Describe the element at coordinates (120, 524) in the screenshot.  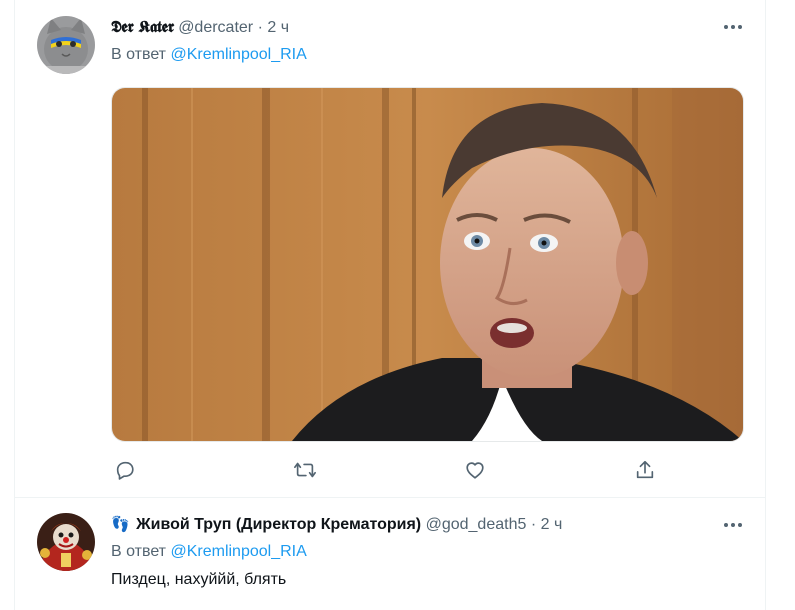
I see `footprints-icon: 👣` at that location.